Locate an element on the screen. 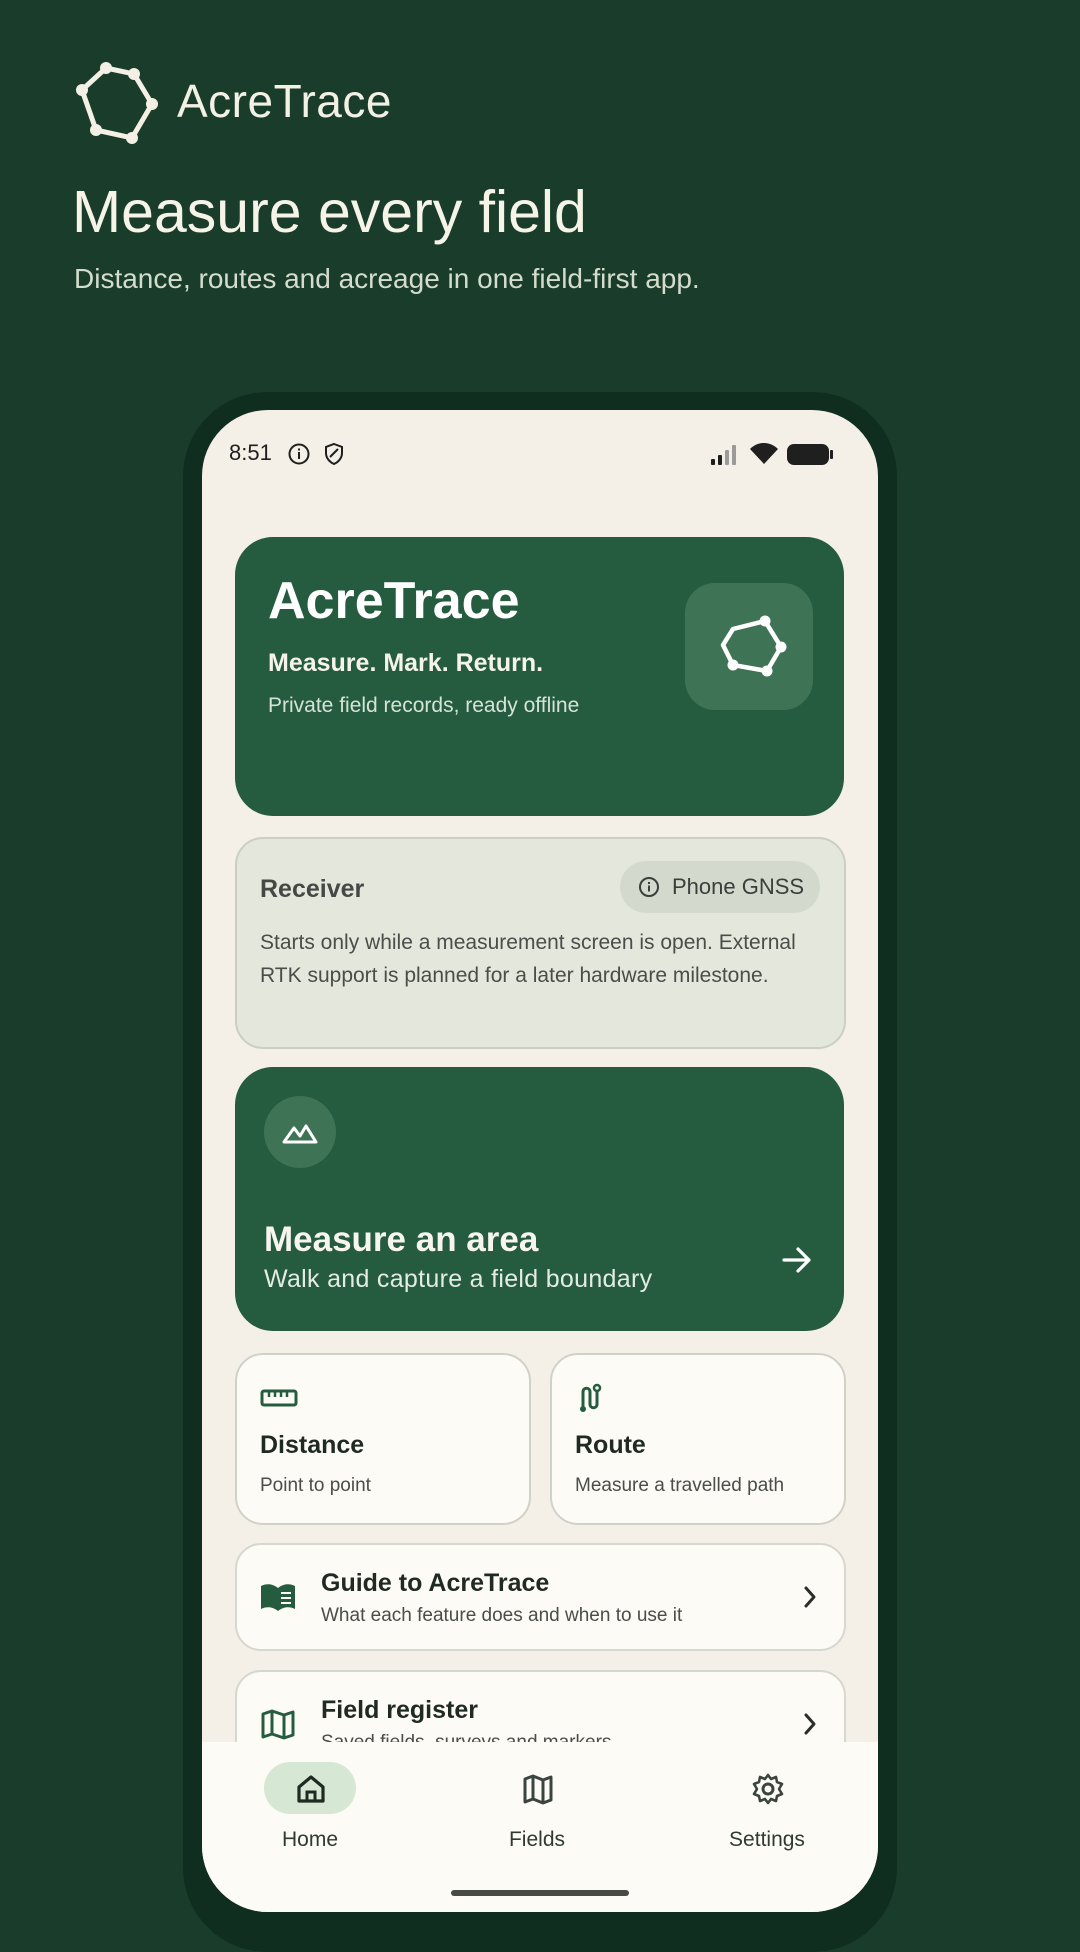 This screenshot has width=1080, height=1952. nav-item-fields: Fields is located at coordinates (539, 1807).